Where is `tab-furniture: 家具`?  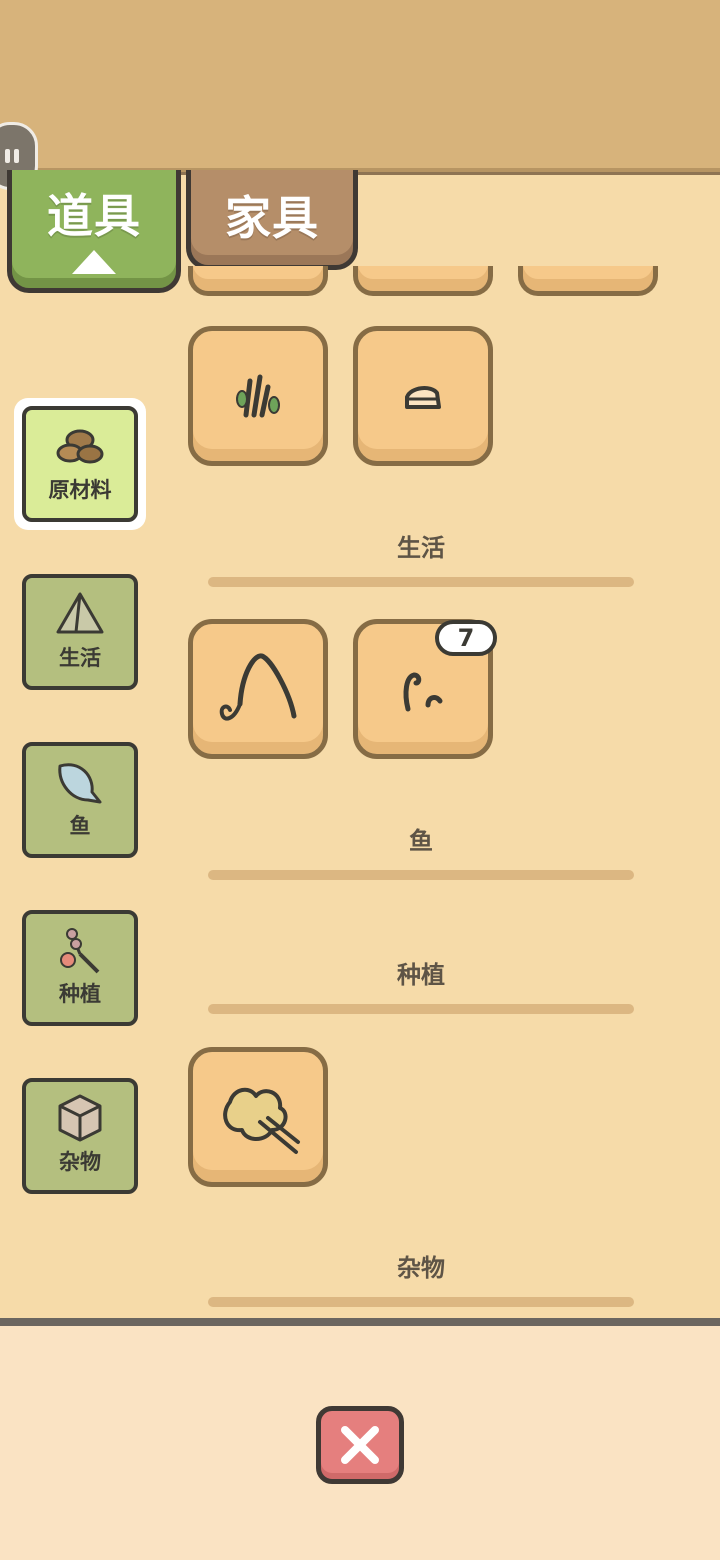
tab-furniture: 家具 is located at coordinates (272, 220).